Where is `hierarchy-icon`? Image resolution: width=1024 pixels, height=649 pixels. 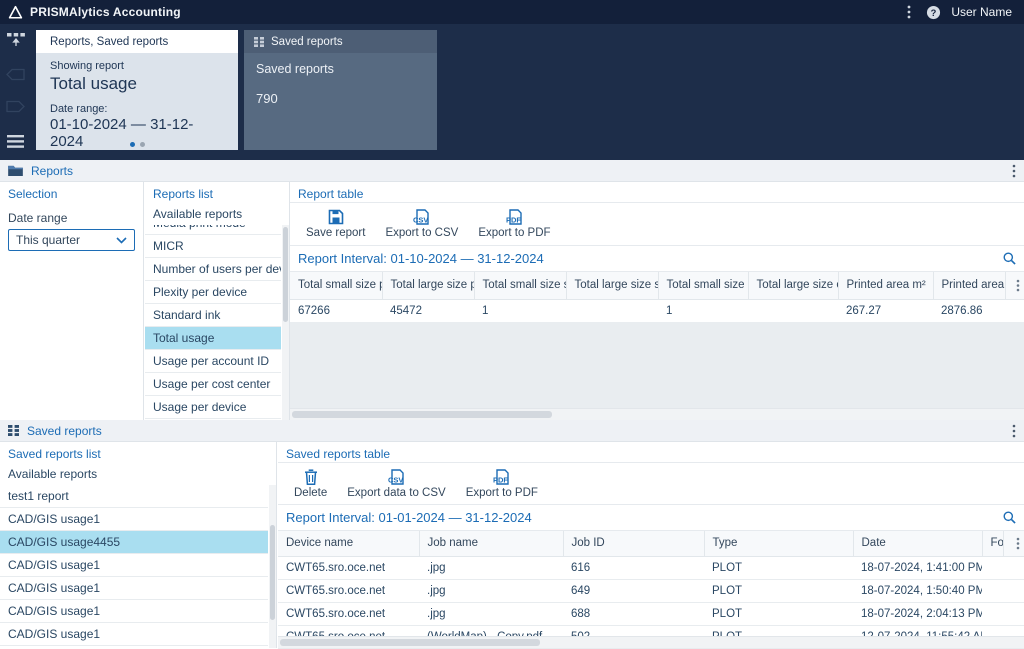 hierarchy-icon is located at coordinates (15, 40).